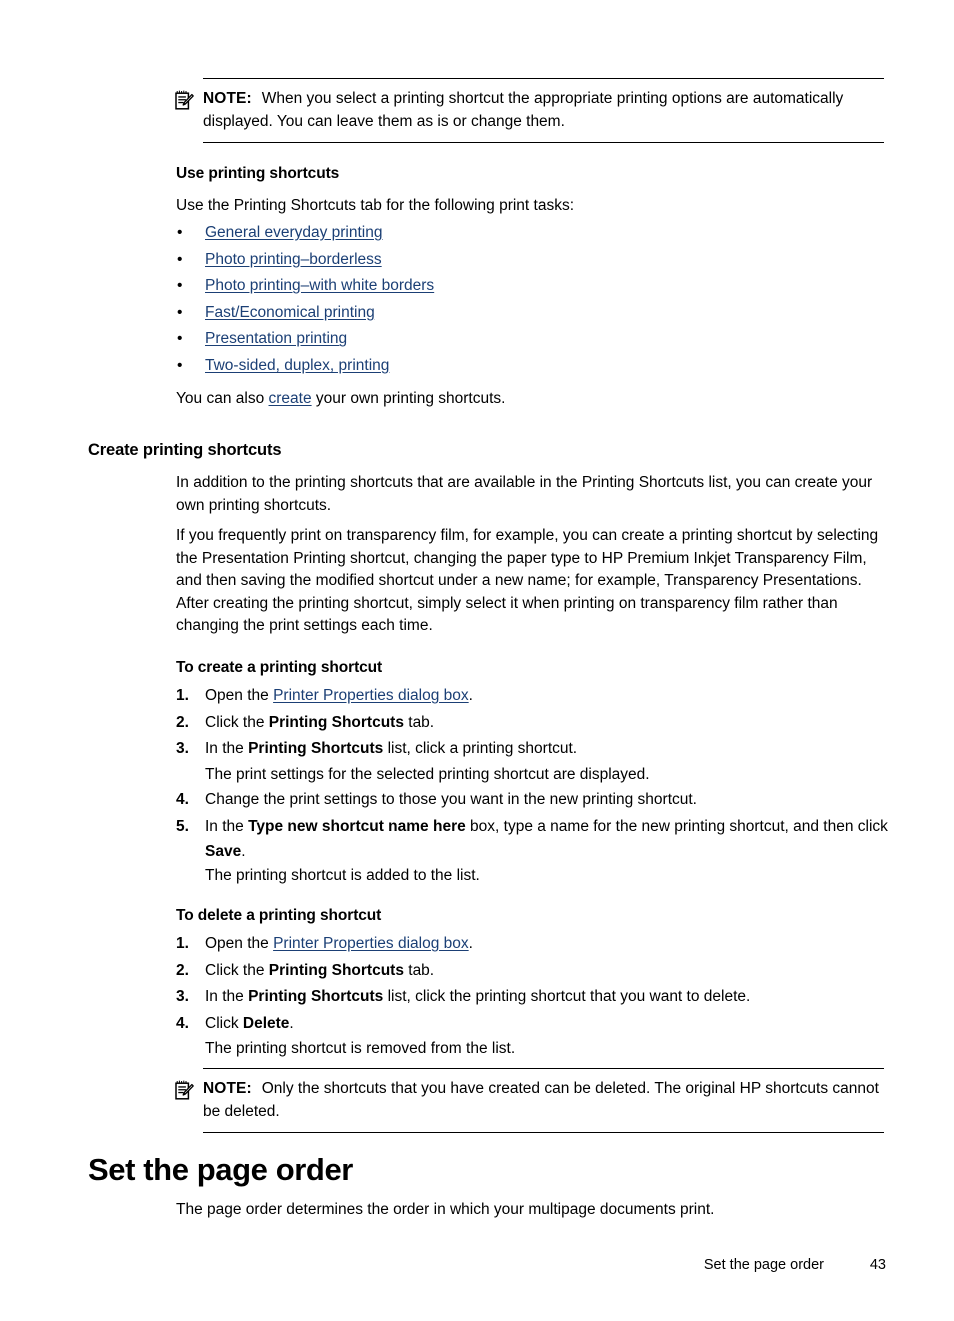  What do you see at coordinates (546, 944) in the screenshot?
I see `step-text: Open the Printer Properties dialog box.` at bounding box center [546, 944].